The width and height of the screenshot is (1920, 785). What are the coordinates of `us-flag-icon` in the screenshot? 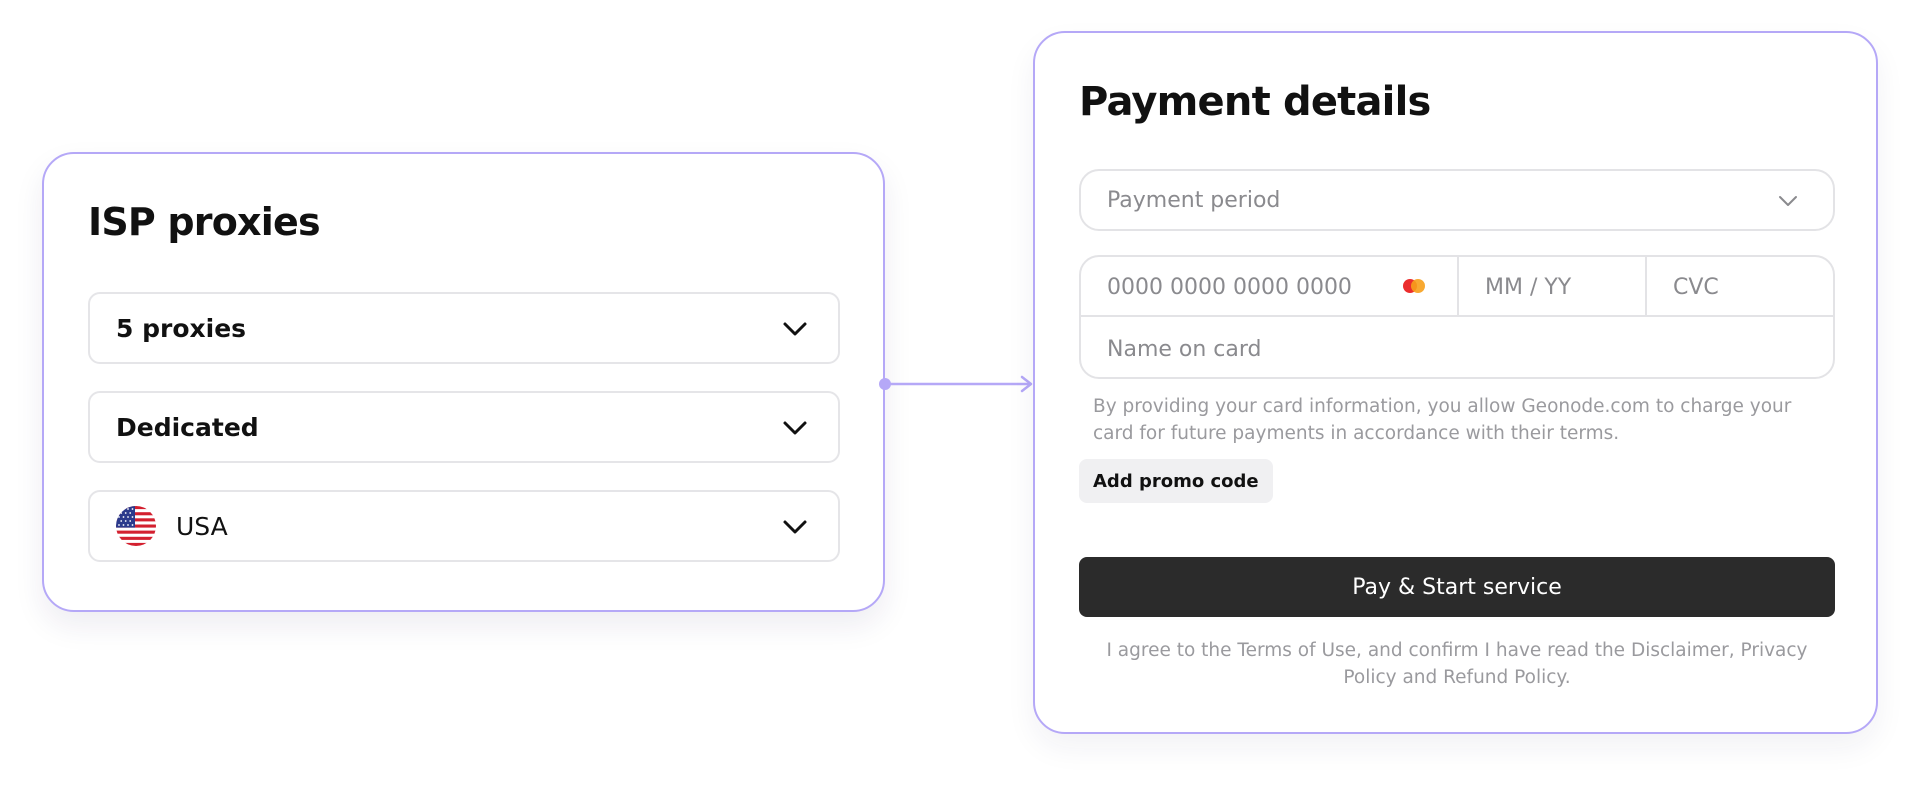 It's located at (136, 526).